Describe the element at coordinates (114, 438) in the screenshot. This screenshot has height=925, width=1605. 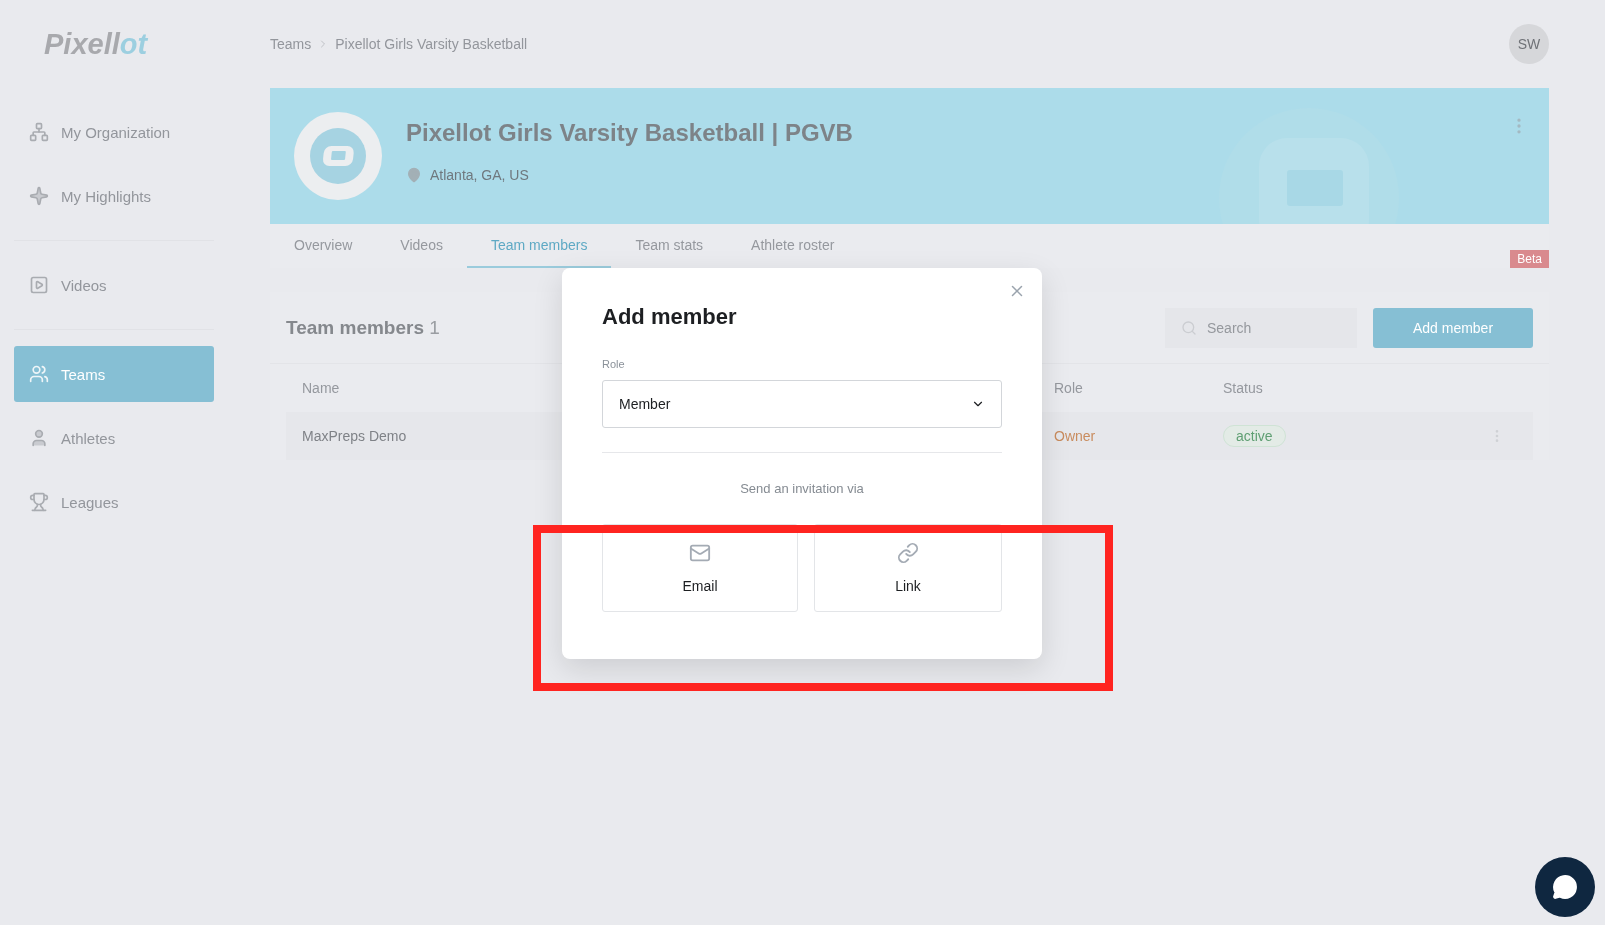
I see `sidebar-item: Athletes` at that location.